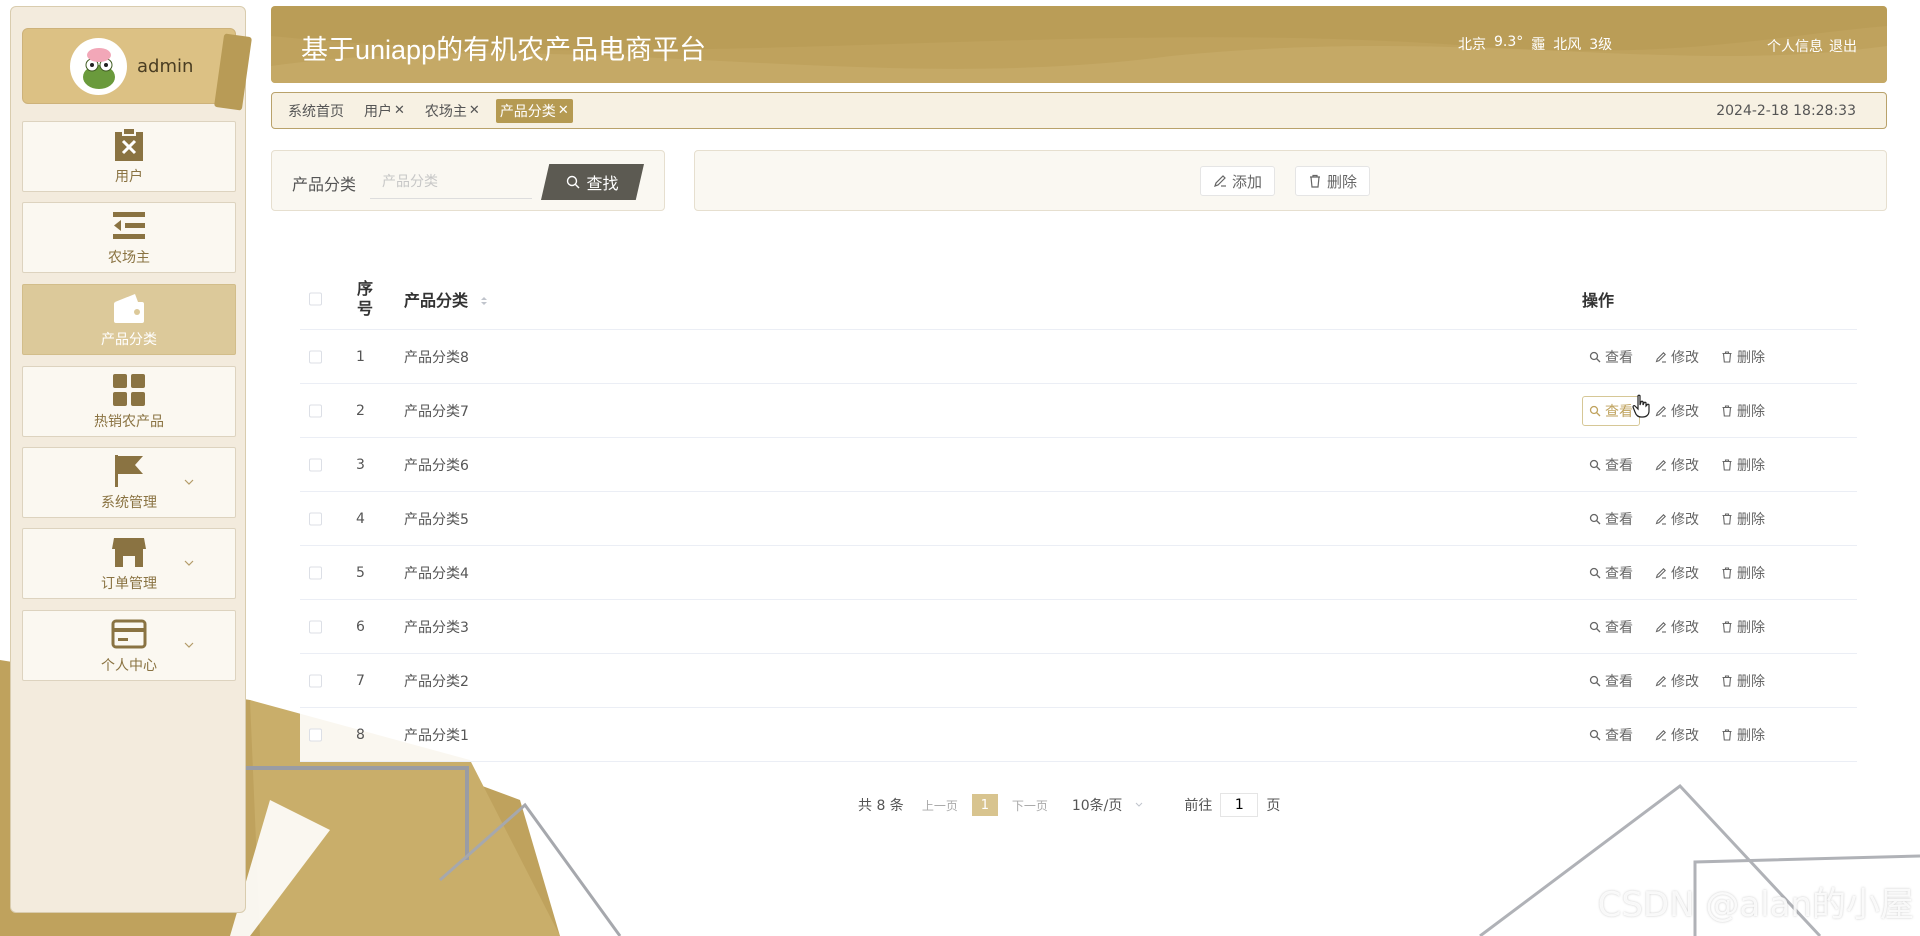 This screenshot has height=936, width=1920. What do you see at coordinates (1078, 681) in the screenshot?
I see `table-row: 7 产品分类2 查看 修改 删除` at bounding box center [1078, 681].